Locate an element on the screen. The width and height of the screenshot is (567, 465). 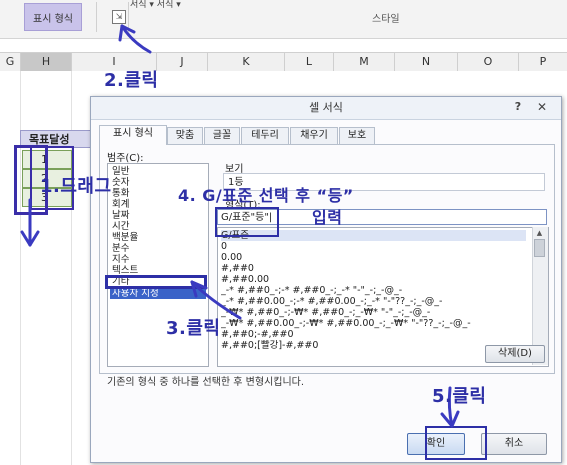
tab-number: 표시 형식 is located at coordinates (133, 135).